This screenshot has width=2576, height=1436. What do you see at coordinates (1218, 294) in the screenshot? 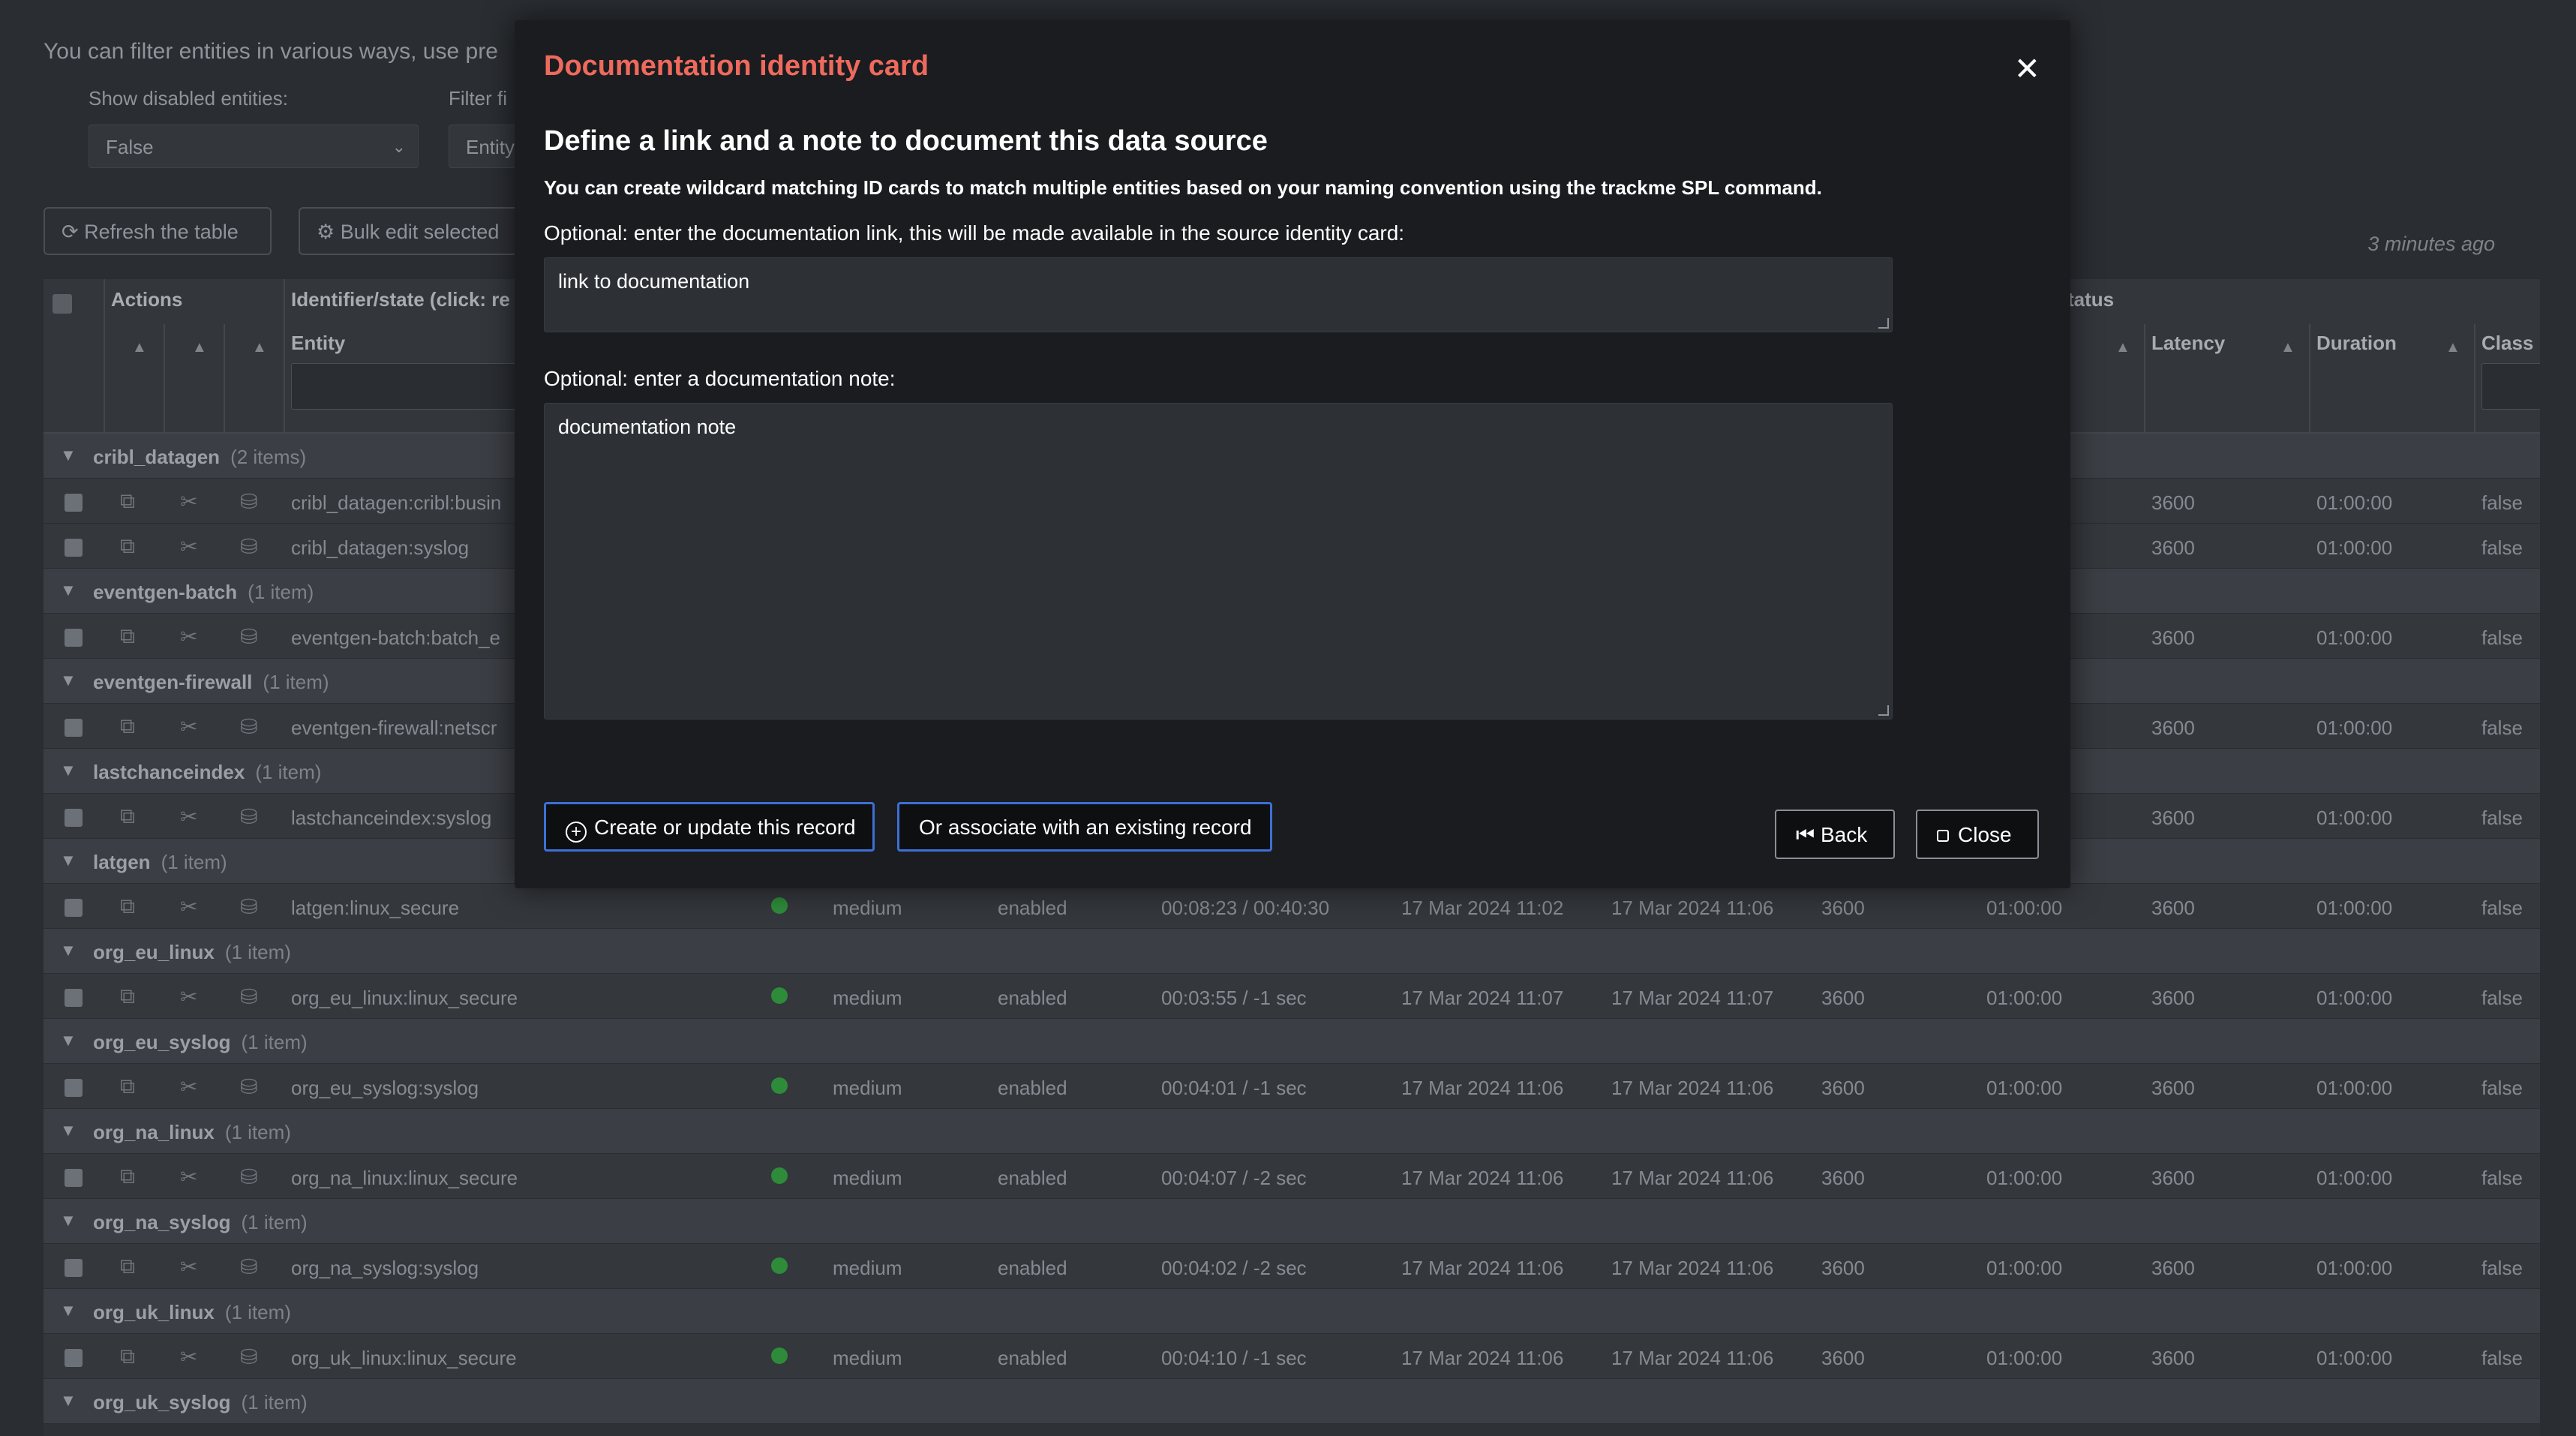
I see `documentation-link-input: link to documentation` at bounding box center [1218, 294].